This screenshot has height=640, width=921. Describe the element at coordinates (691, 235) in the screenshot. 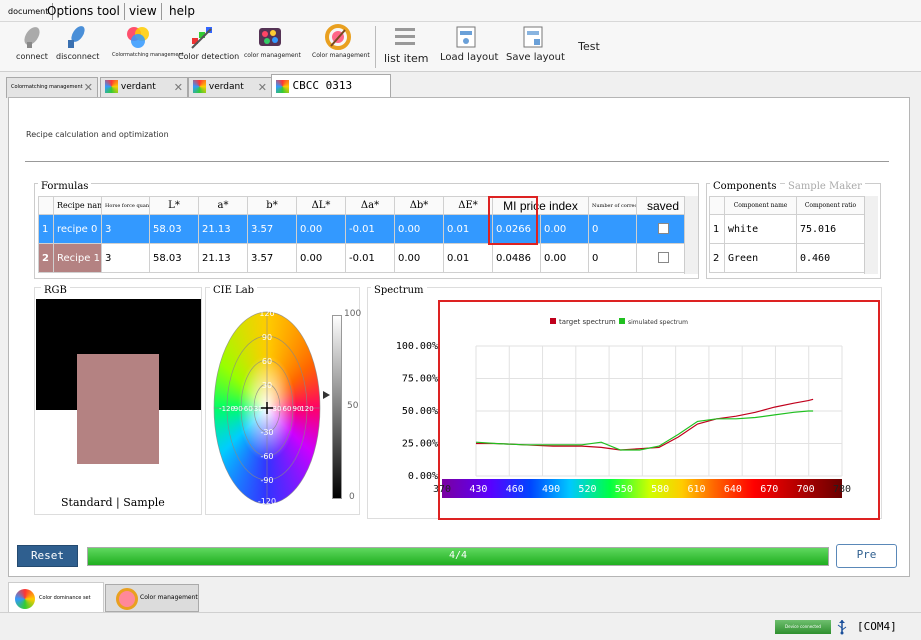

I see `formulas-scrollbar` at that location.